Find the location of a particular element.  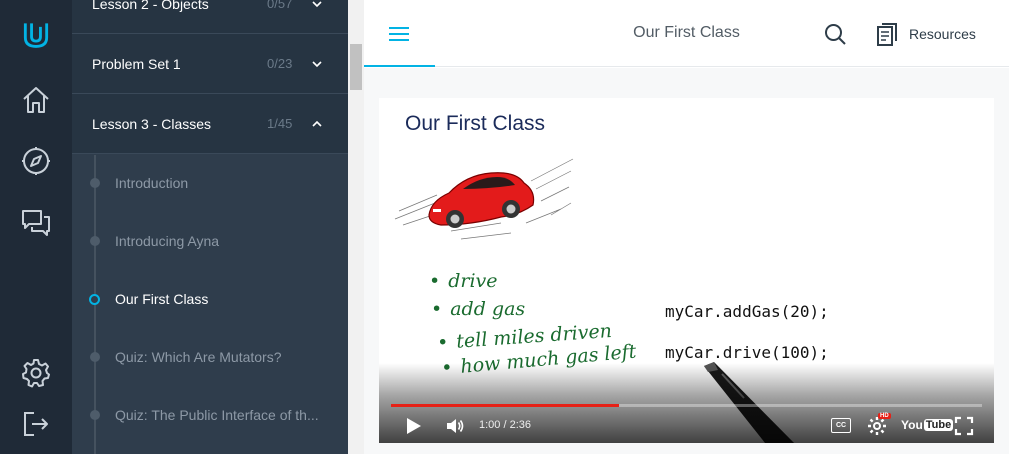

red-car-illustration is located at coordinates (484, 199).